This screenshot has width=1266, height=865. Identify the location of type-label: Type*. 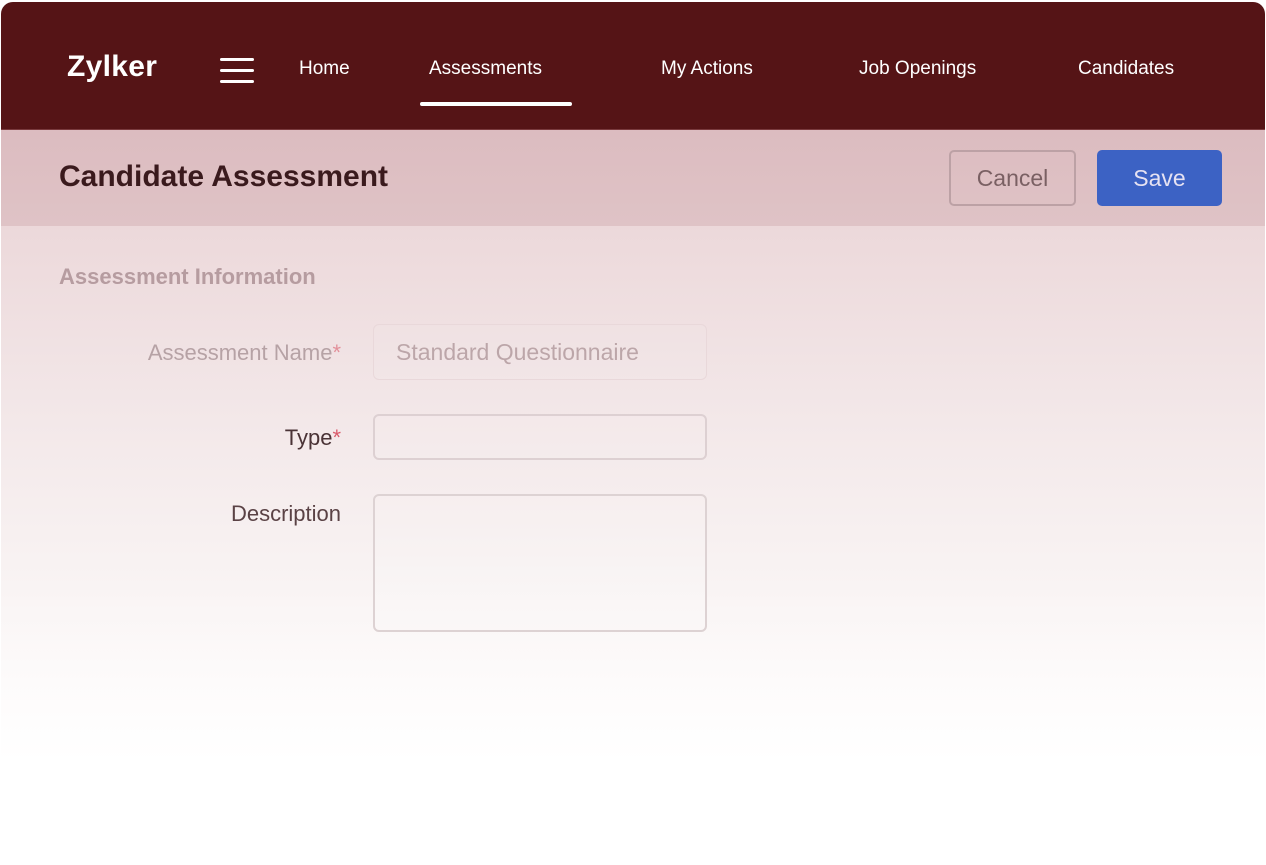
(211, 438).